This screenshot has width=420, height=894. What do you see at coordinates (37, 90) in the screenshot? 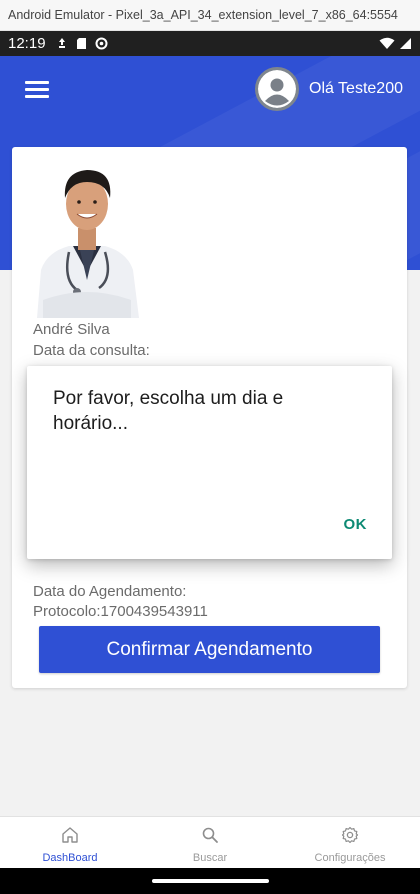
I see `menu-icon` at bounding box center [37, 90].